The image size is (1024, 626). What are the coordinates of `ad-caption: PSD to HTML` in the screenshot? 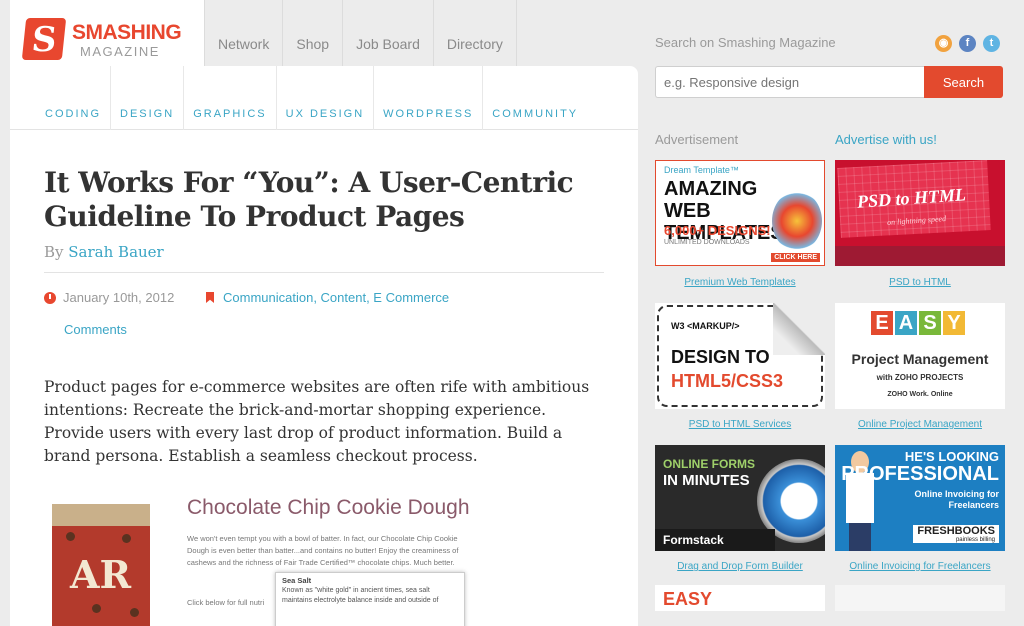 It's located at (920, 282).